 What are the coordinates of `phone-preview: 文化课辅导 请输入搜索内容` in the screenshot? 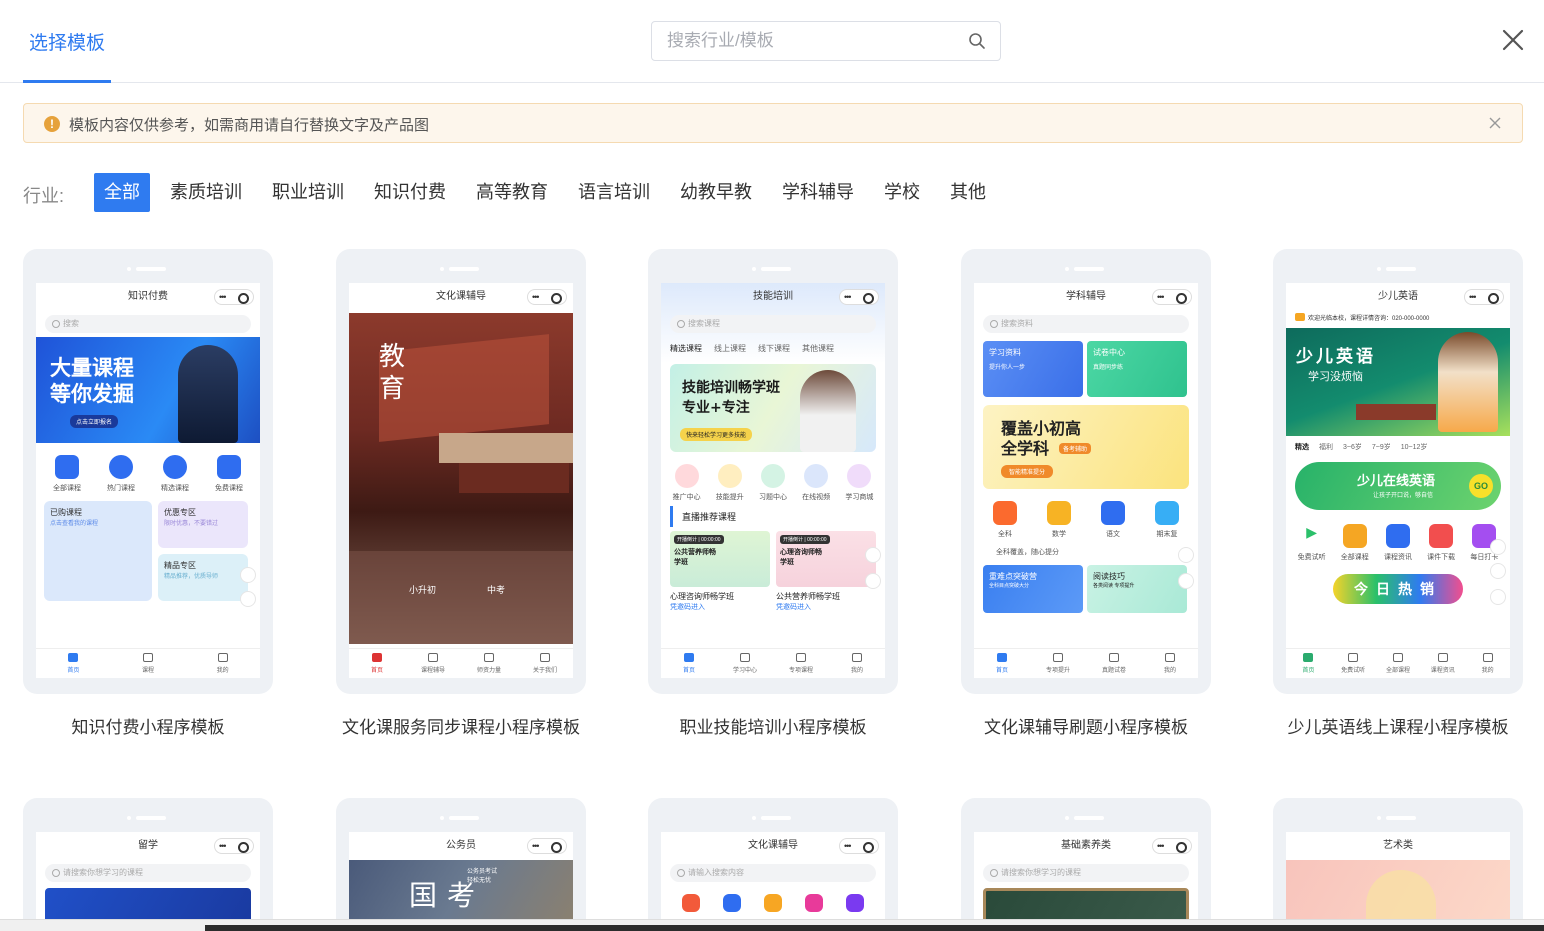 It's located at (773, 858).